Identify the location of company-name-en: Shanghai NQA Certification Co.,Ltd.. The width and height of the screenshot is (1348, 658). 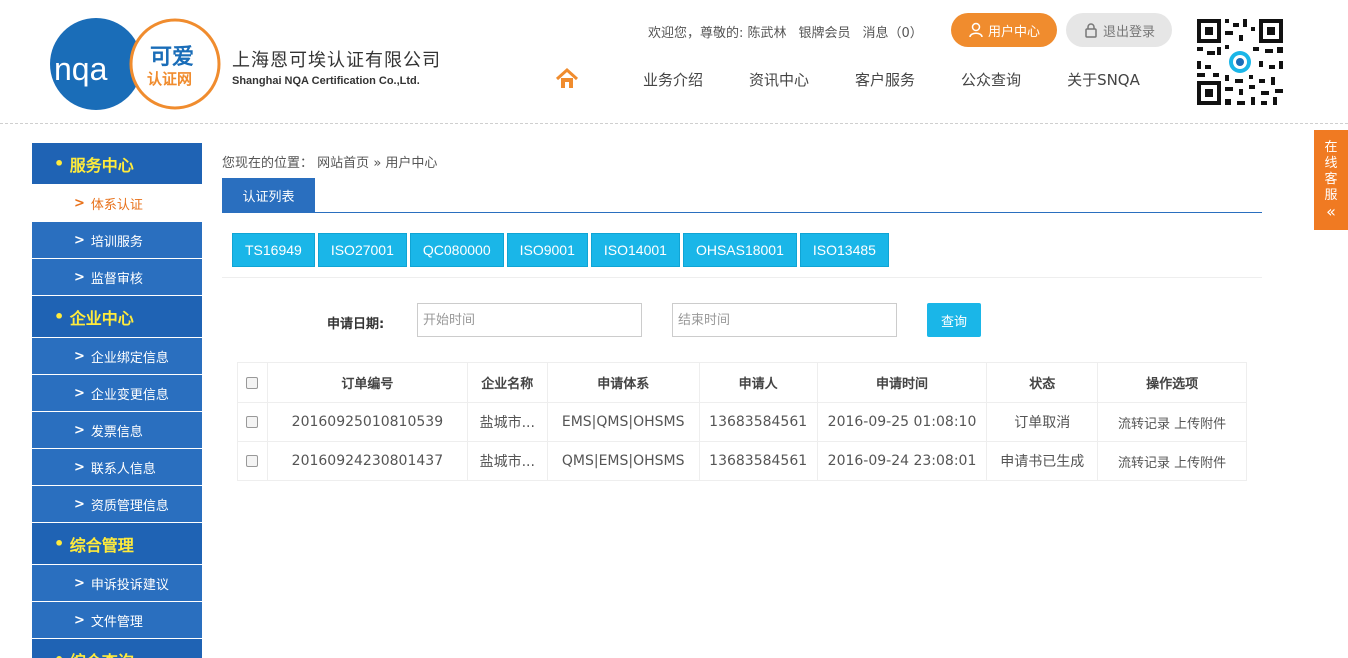
(326, 81).